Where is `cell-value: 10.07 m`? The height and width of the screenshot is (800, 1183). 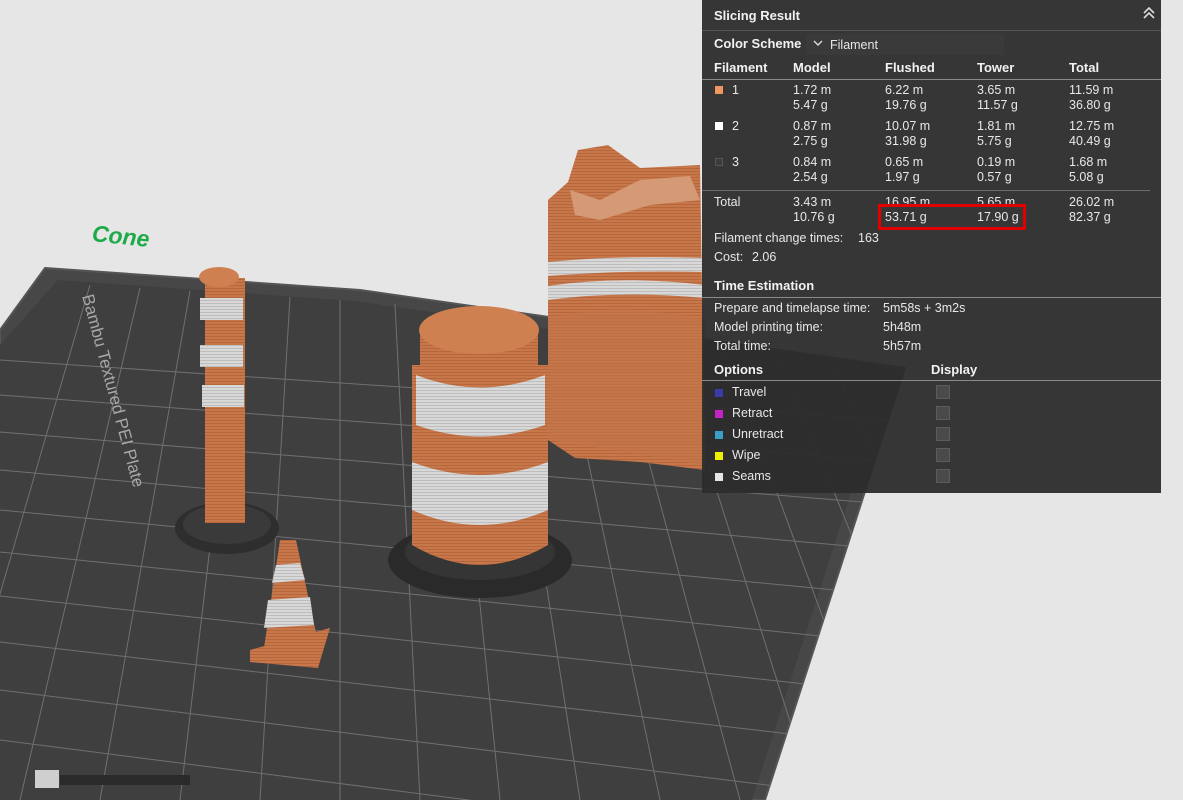 cell-value: 10.07 m is located at coordinates (908, 126).